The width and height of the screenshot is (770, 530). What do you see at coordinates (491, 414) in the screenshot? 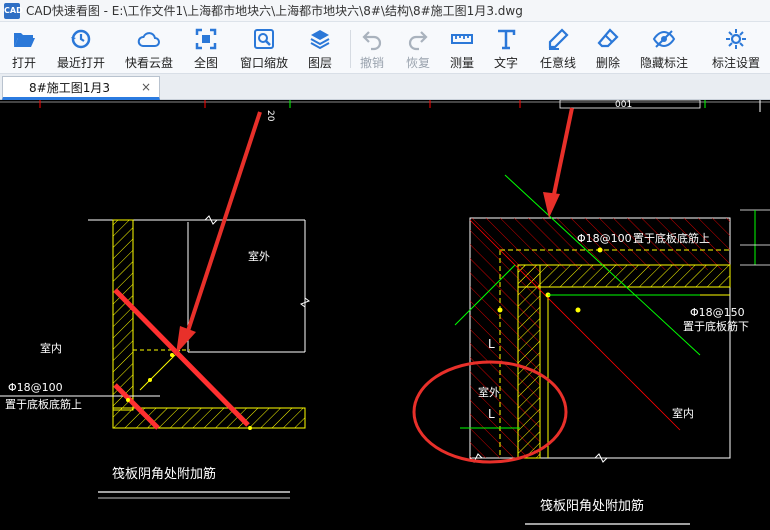
I see `right-dimension-l: L` at bounding box center [491, 414].